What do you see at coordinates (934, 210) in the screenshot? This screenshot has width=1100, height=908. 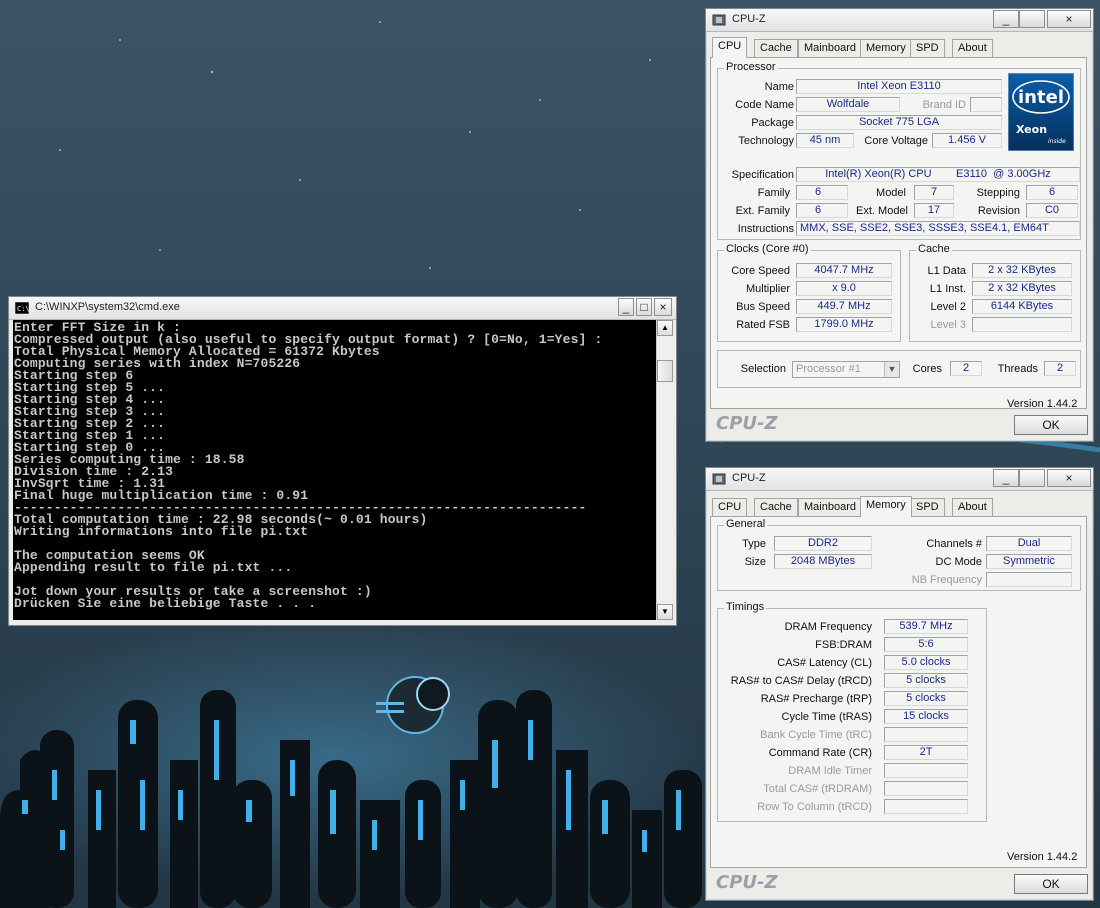 I see `extmodel-value: 17` at bounding box center [934, 210].